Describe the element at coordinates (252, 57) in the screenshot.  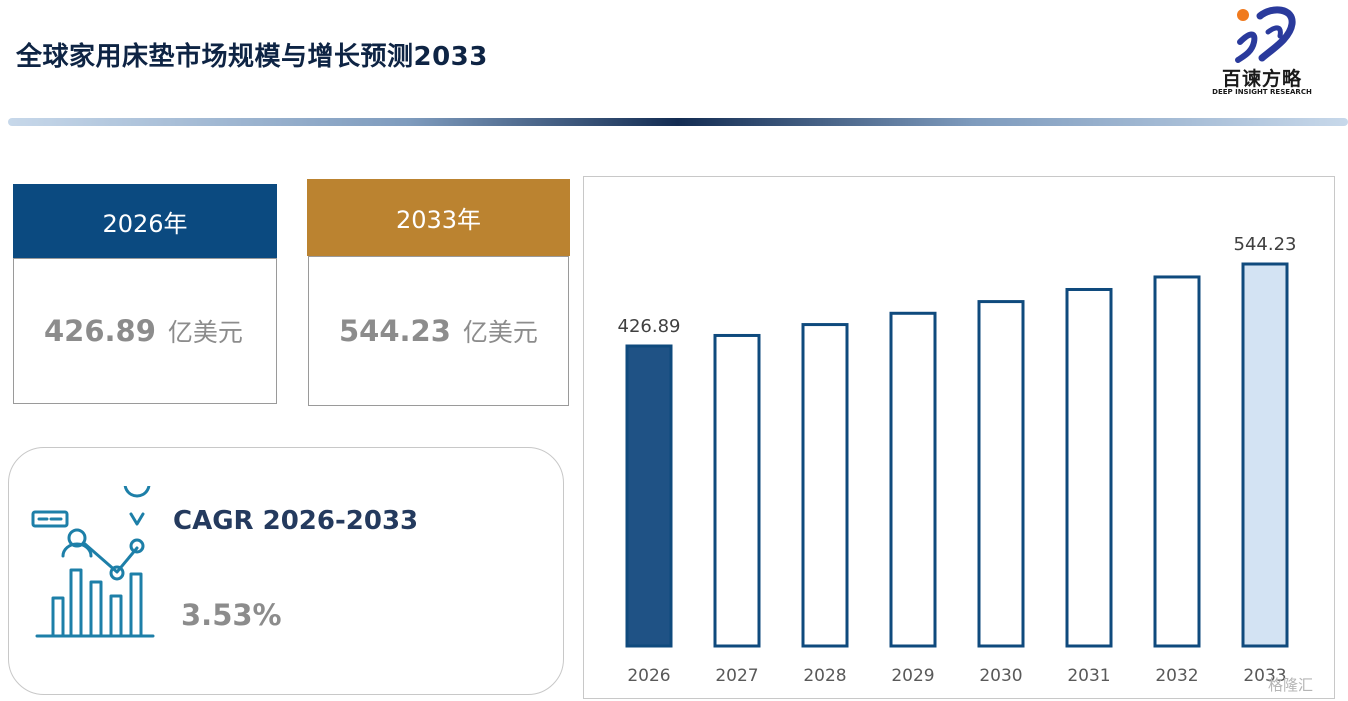
I see `page-title: 全球家用床垫市场规模与增长预测2033` at that location.